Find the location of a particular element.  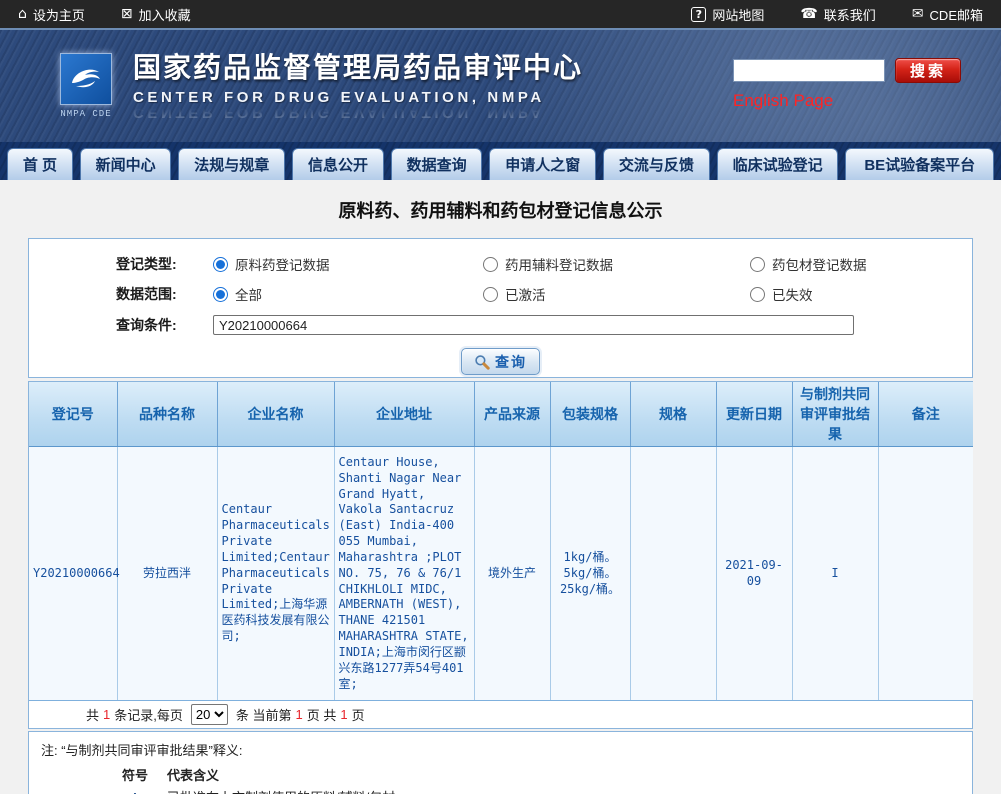

nav-tab-feedback: 交流与反馈 is located at coordinates (656, 164).